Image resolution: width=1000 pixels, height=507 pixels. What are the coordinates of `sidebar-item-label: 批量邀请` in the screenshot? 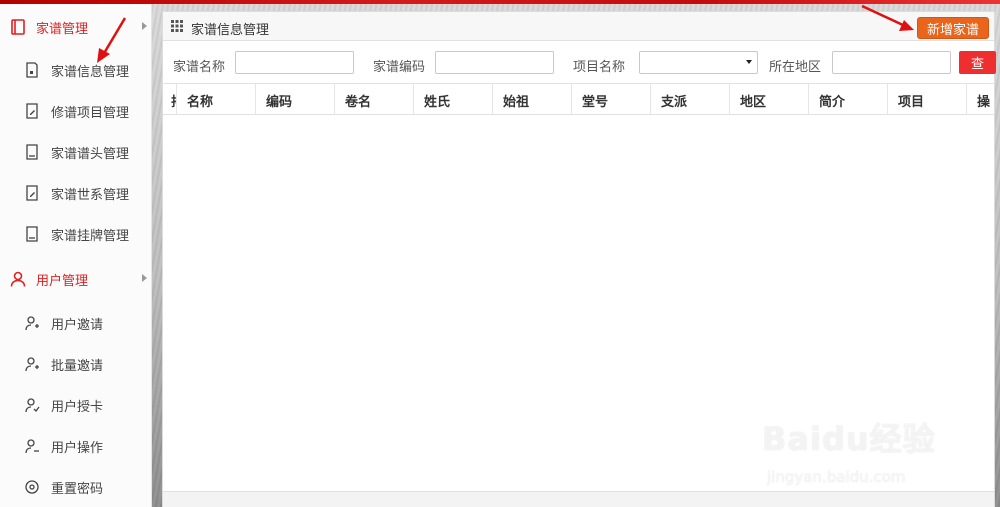 It's located at (77, 366).